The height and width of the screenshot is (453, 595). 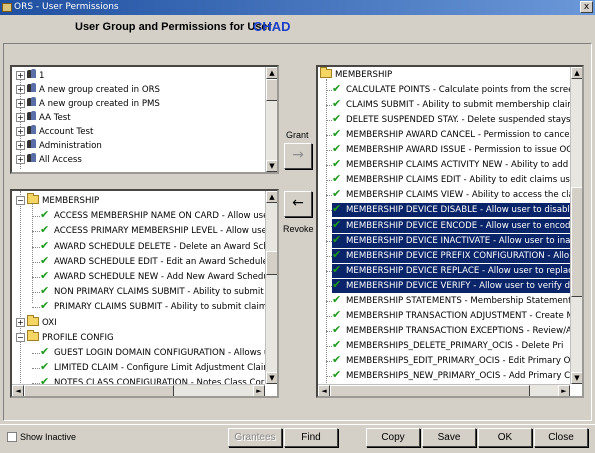 What do you see at coordinates (66, 7) in the screenshot?
I see `window-title: ORS - User Permissions` at bounding box center [66, 7].